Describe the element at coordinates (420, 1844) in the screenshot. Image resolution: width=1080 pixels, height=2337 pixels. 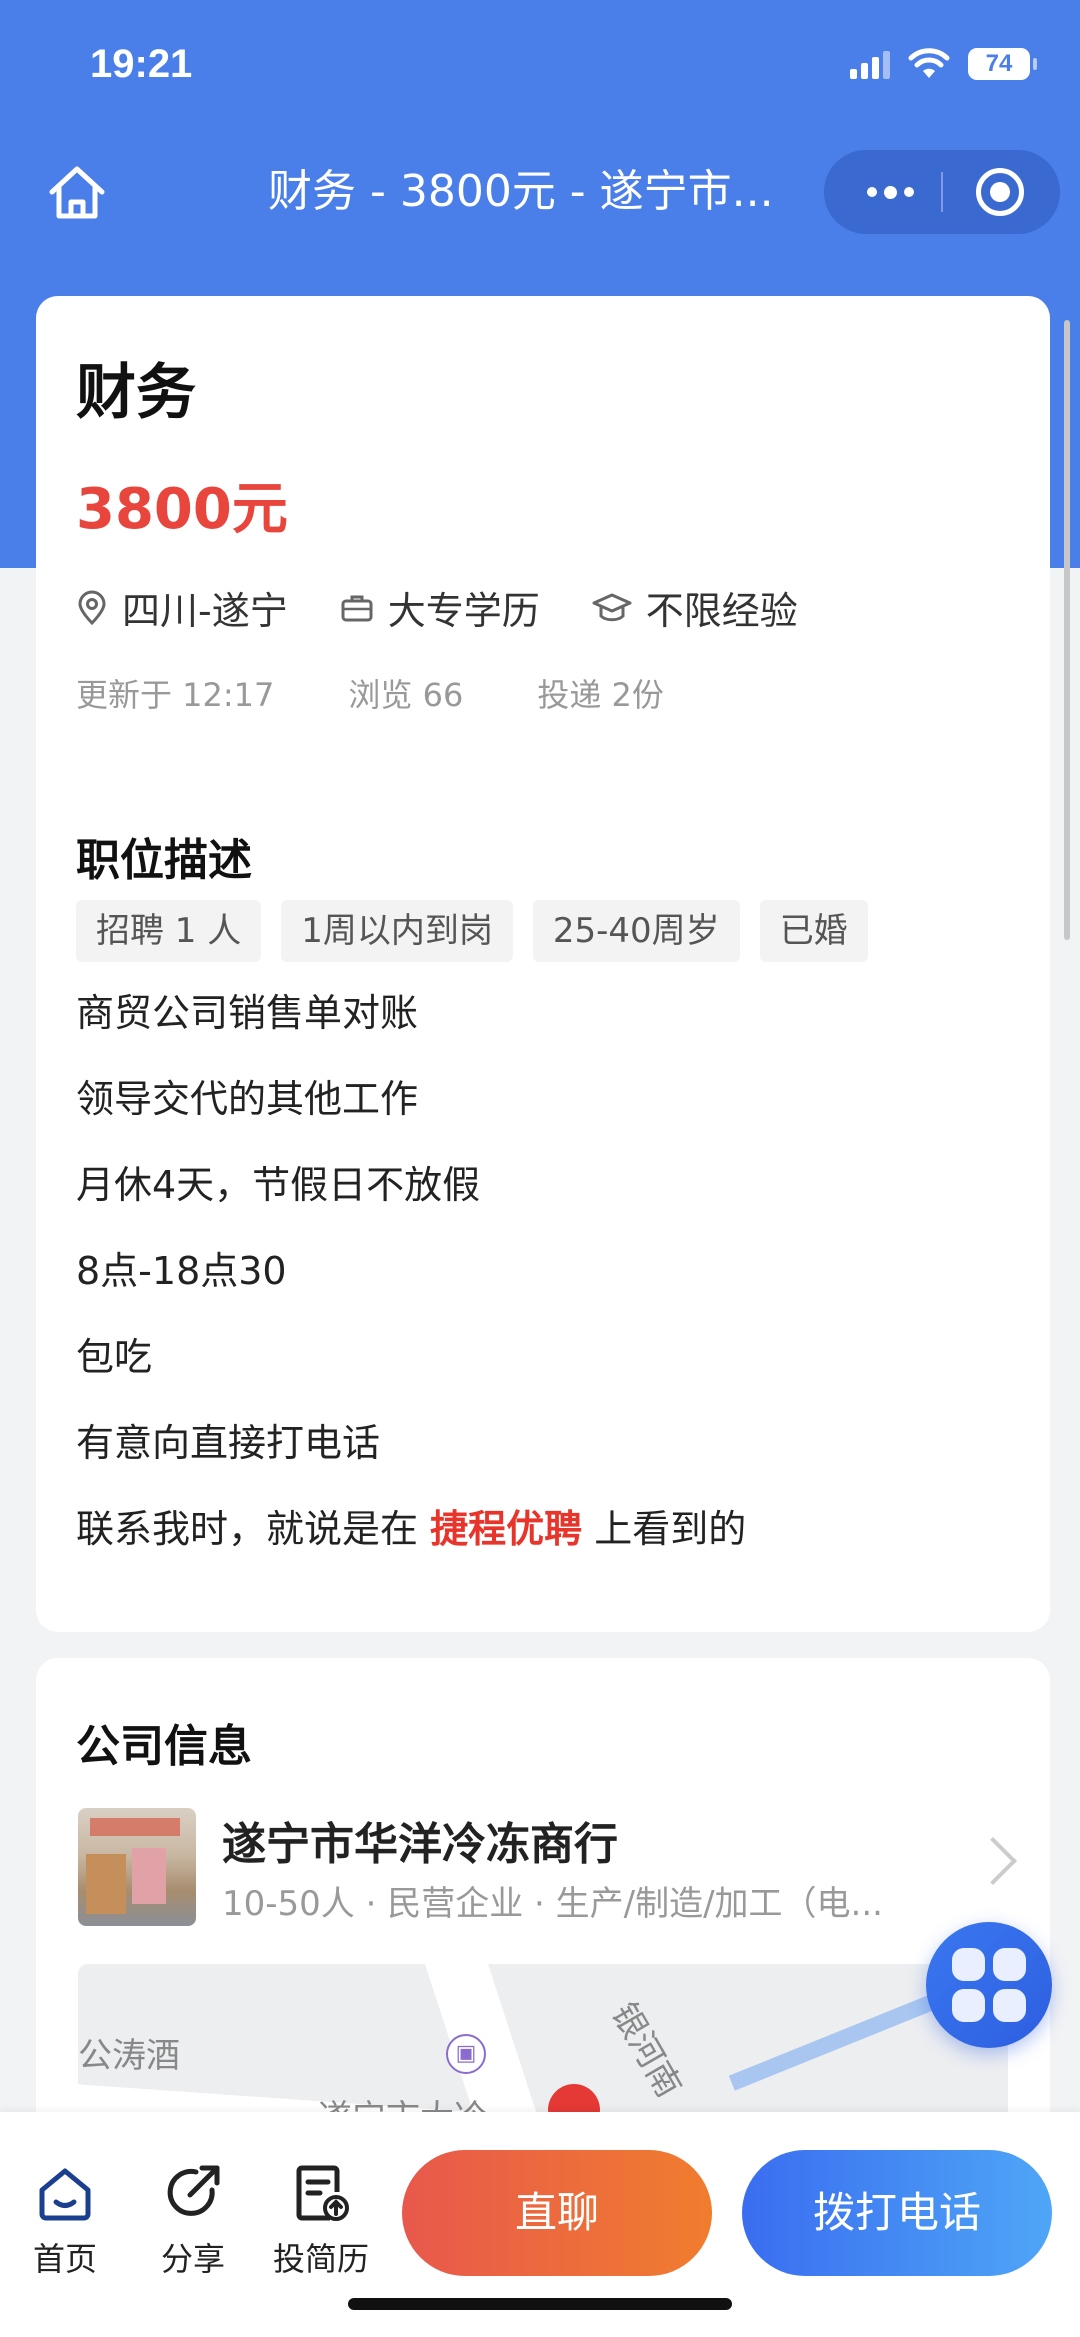
I see `company-name: 遂宁市华洋冷冻商行` at that location.